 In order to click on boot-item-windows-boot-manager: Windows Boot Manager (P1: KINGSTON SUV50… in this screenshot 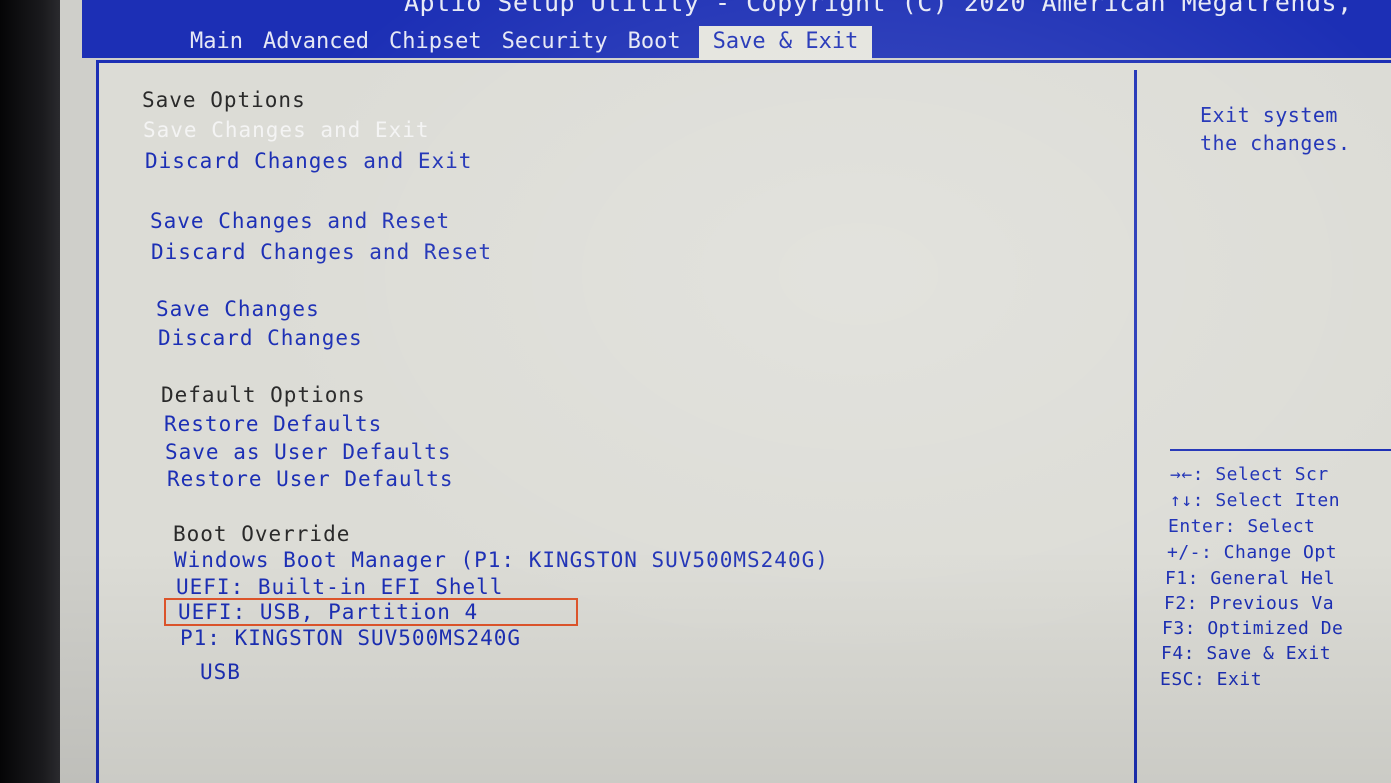, I will do `click(501, 560)`.